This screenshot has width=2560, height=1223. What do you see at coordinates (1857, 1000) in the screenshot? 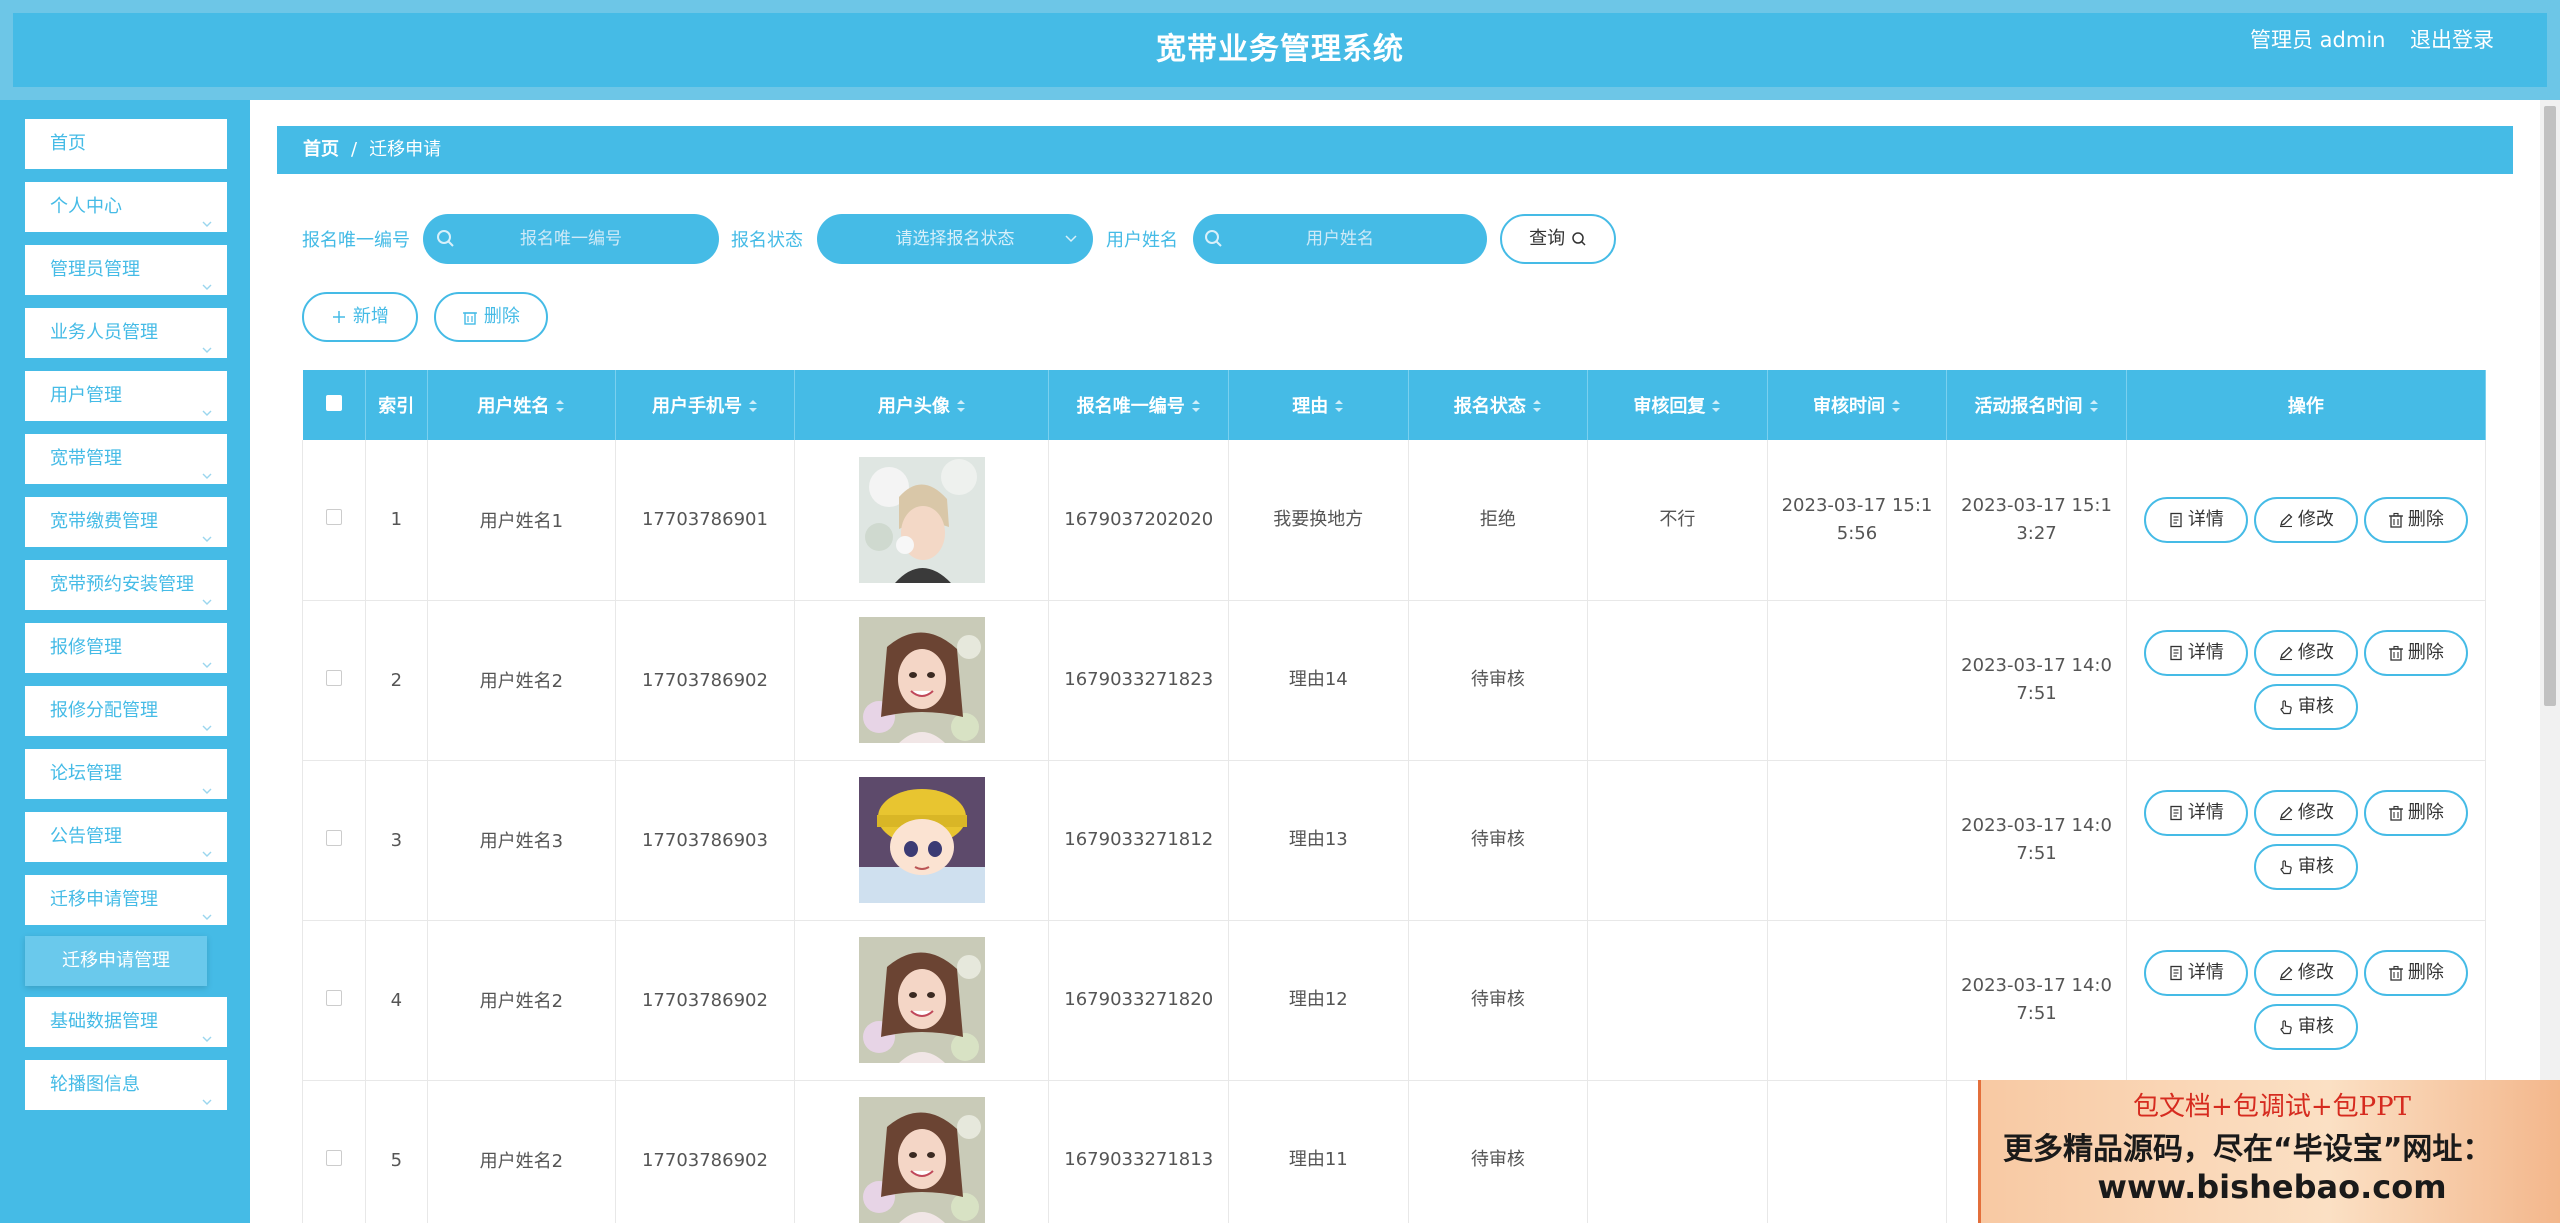
I see `cell-audit-time` at bounding box center [1857, 1000].